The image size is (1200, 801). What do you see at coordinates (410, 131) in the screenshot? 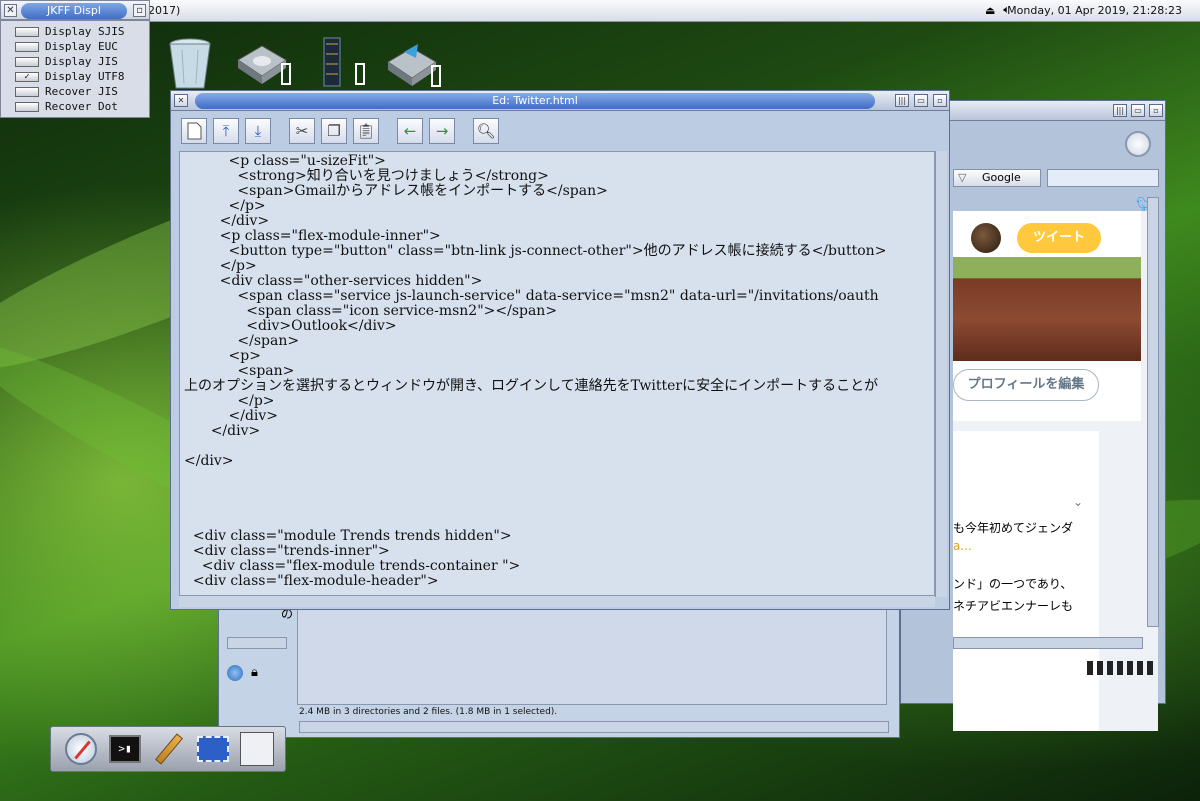
I see `back-arrow-icon: ←` at bounding box center [410, 131].